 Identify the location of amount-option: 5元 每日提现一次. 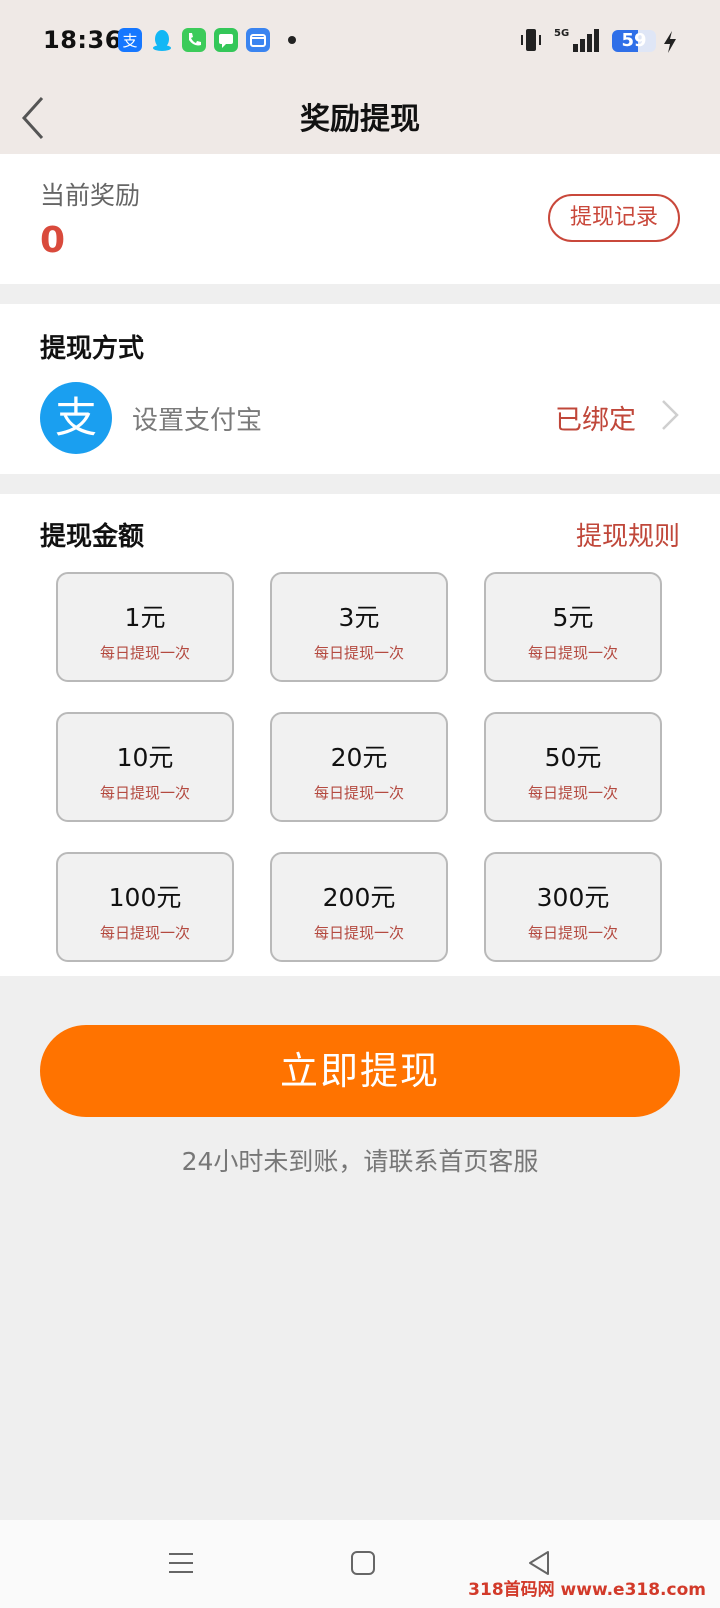
(573, 627).